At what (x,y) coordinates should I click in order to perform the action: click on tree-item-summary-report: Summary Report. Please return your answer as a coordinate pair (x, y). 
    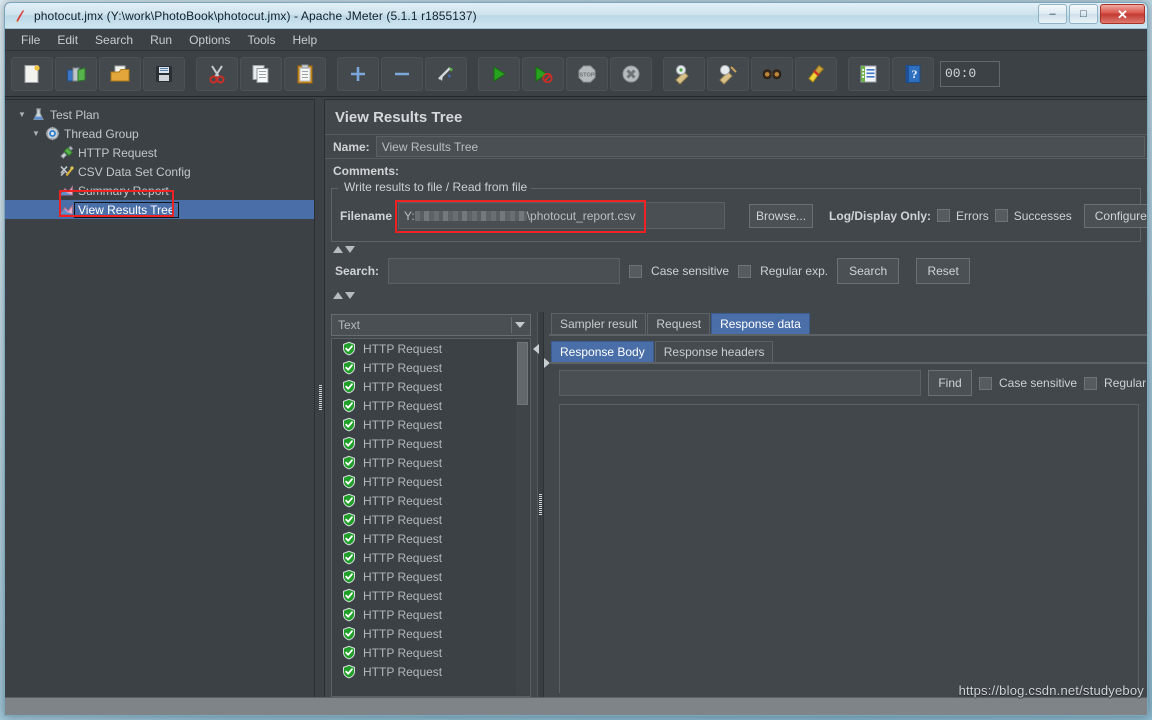
    Looking at the image, I should click on (159, 190).